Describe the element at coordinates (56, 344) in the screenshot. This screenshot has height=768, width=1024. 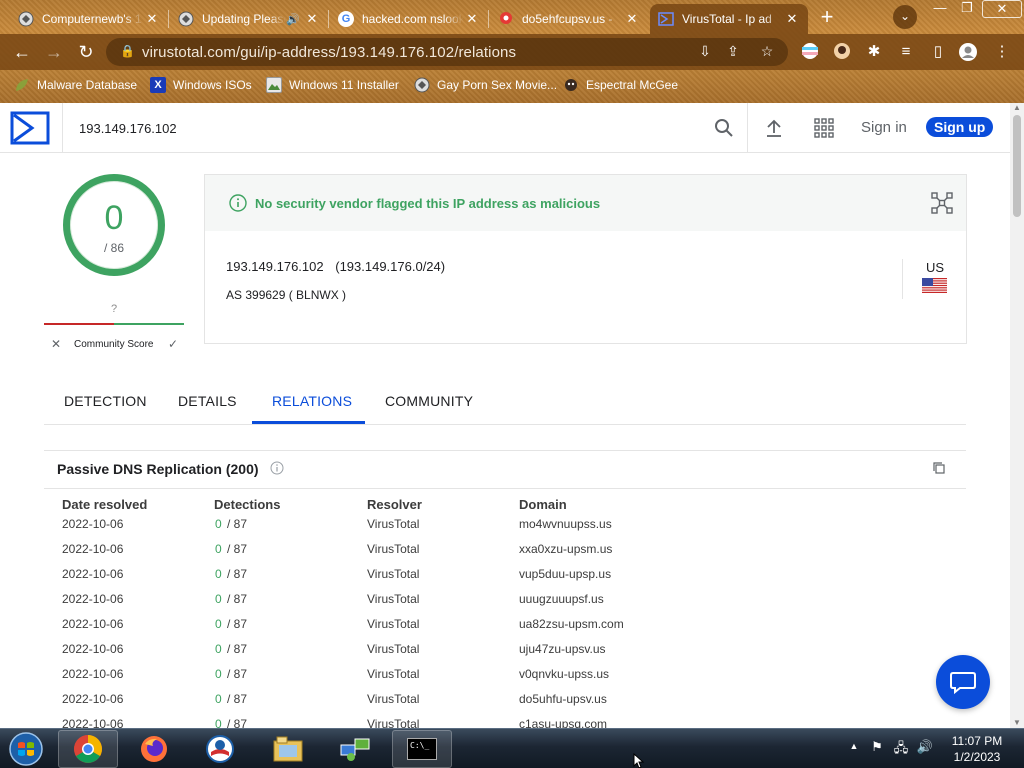
I see `vote-malicious-icon: ✕` at that location.